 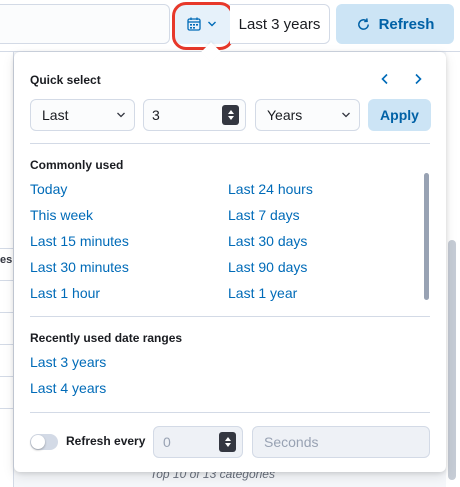 What do you see at coordinates (7, 269) in the screenshot?
I see `left-panel` at bounding box center [7, 269].